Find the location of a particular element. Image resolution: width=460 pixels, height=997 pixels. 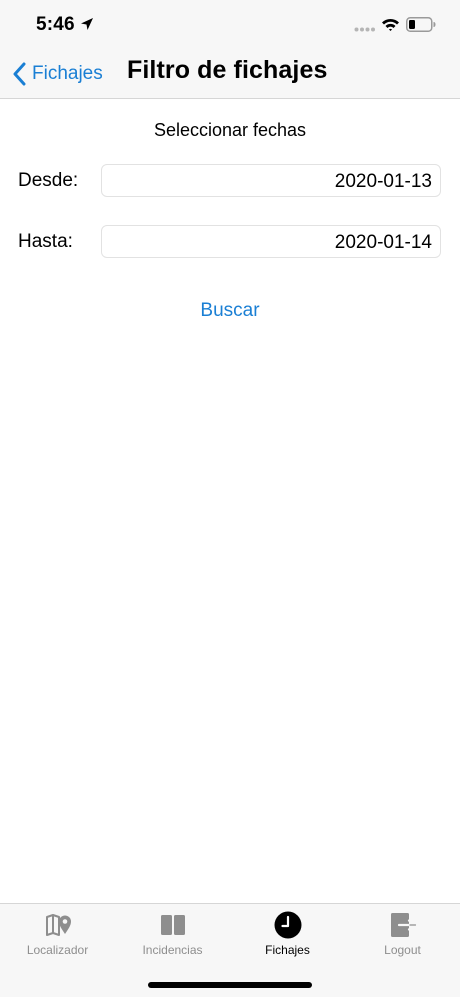

section-title: Seleccionar fechas is located at coordinates (230, 130).